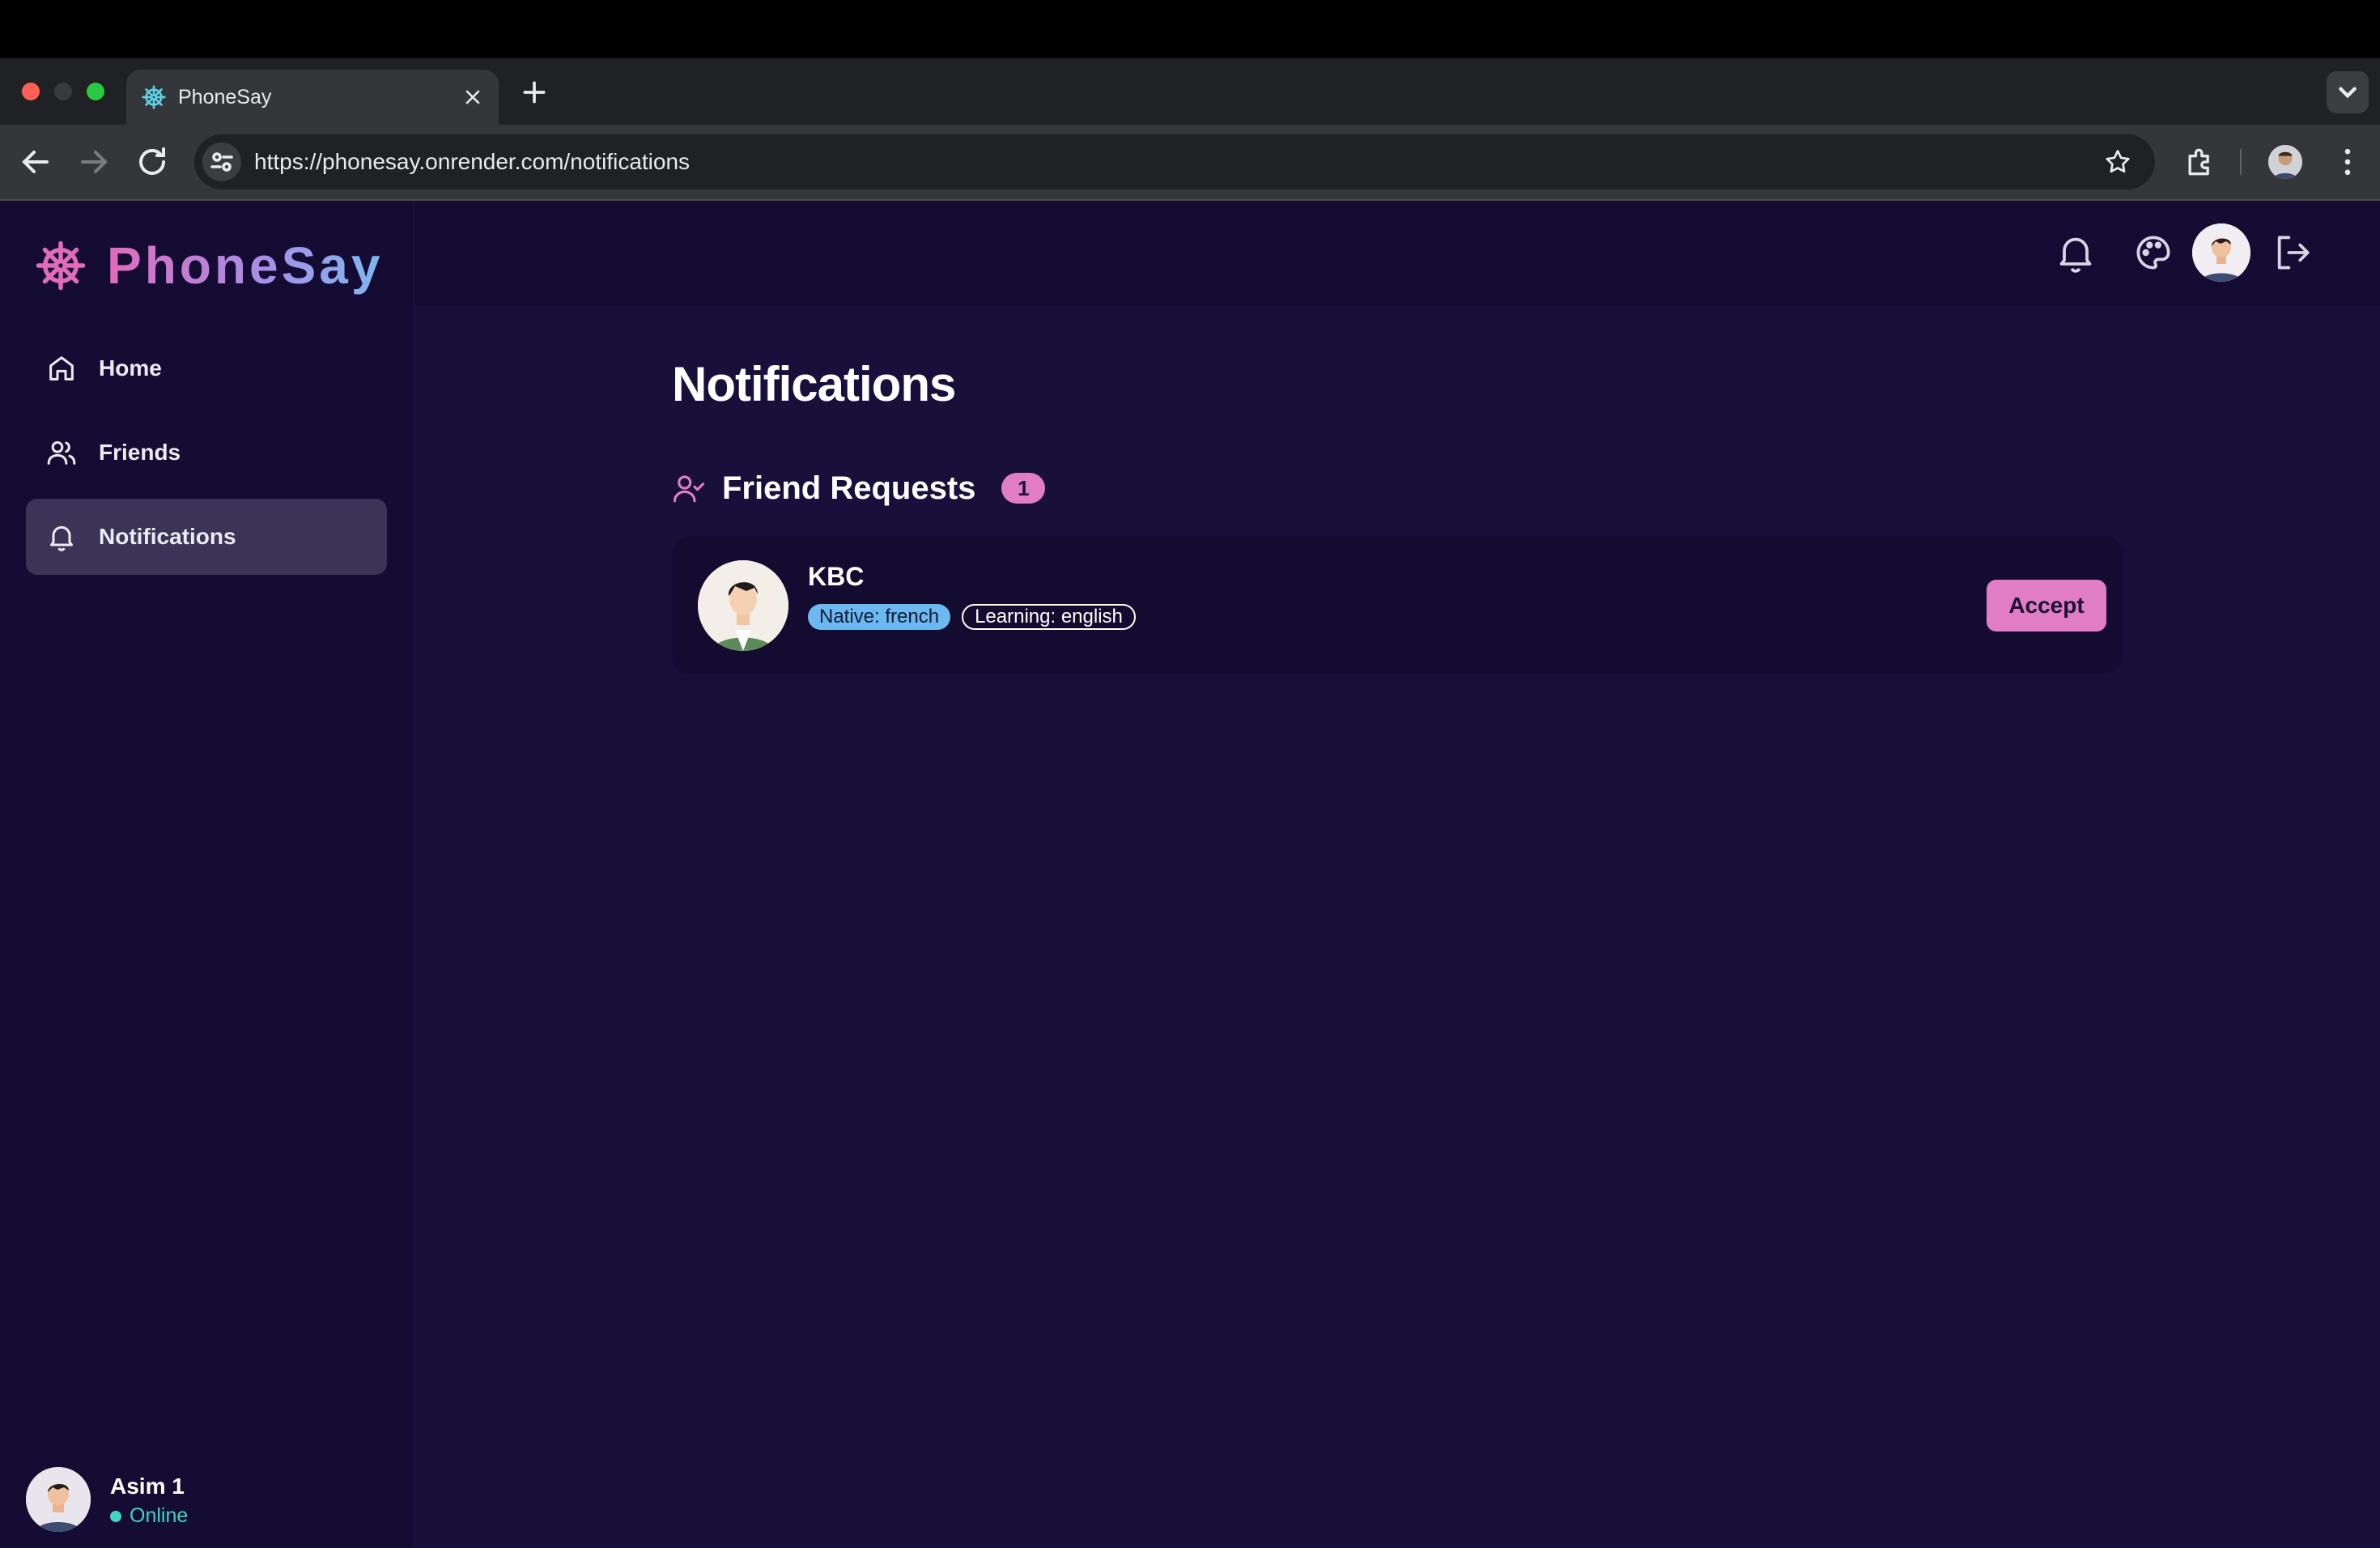 This screenshot has height=1548, width=2380. Describe the element at coordinates (1024, 489) in the screenshot. I see `request-count-badge: 1` at that location.